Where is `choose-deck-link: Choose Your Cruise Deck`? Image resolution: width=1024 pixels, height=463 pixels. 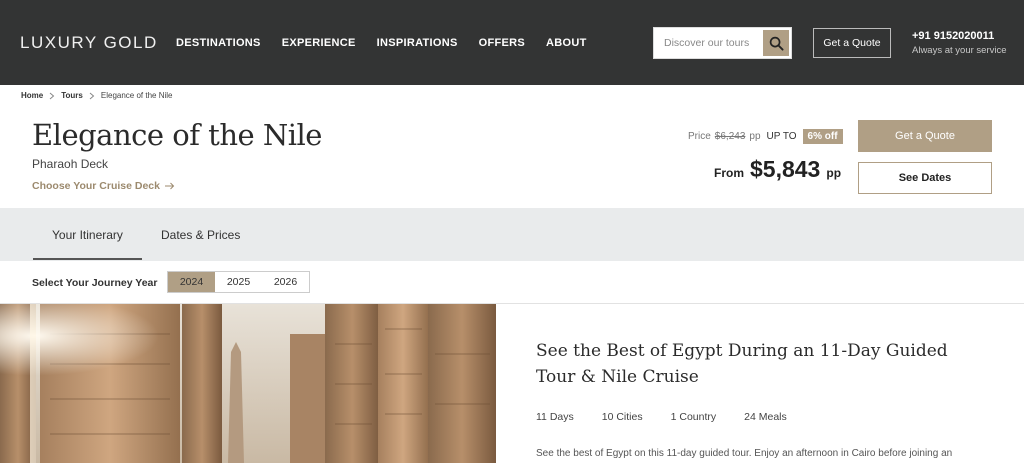
choose-deck-link: Choose Your Cruise Deck is located at coordinates (103, 186).